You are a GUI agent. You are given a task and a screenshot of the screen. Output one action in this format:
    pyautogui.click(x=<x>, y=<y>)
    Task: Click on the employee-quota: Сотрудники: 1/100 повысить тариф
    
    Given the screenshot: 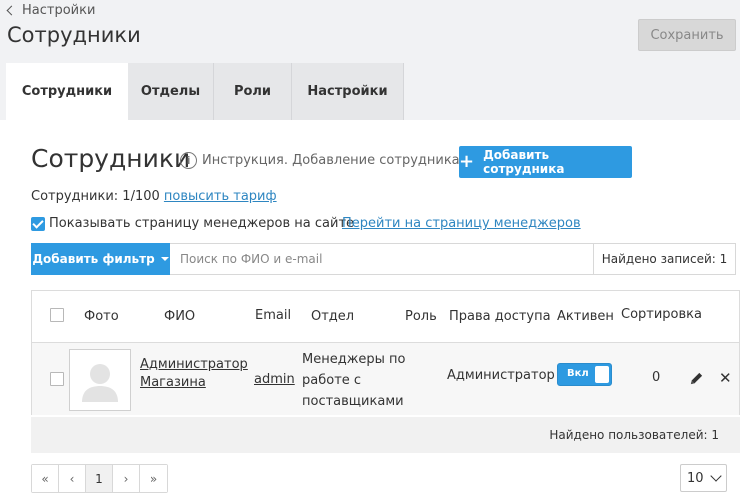 What is the action you would take?
    pyautogui.click(x=154, y=196)
    